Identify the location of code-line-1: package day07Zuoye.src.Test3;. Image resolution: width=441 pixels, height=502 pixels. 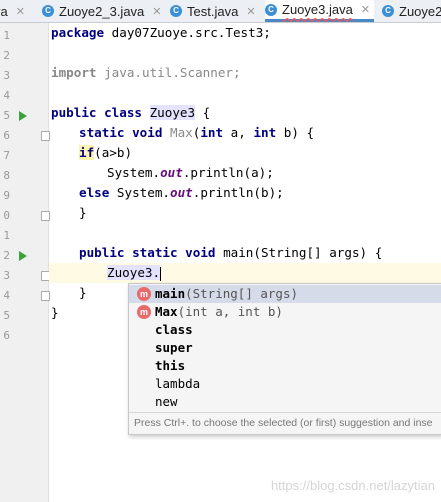
(161, 33).